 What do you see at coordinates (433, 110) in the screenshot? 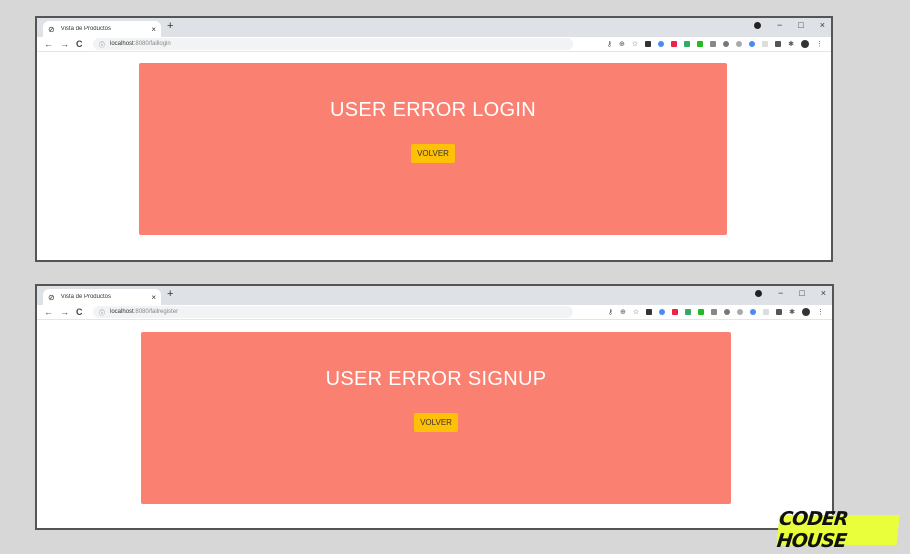
I see `error-heading: USER ERROR LOGIN` at bounding box center [433, 110].